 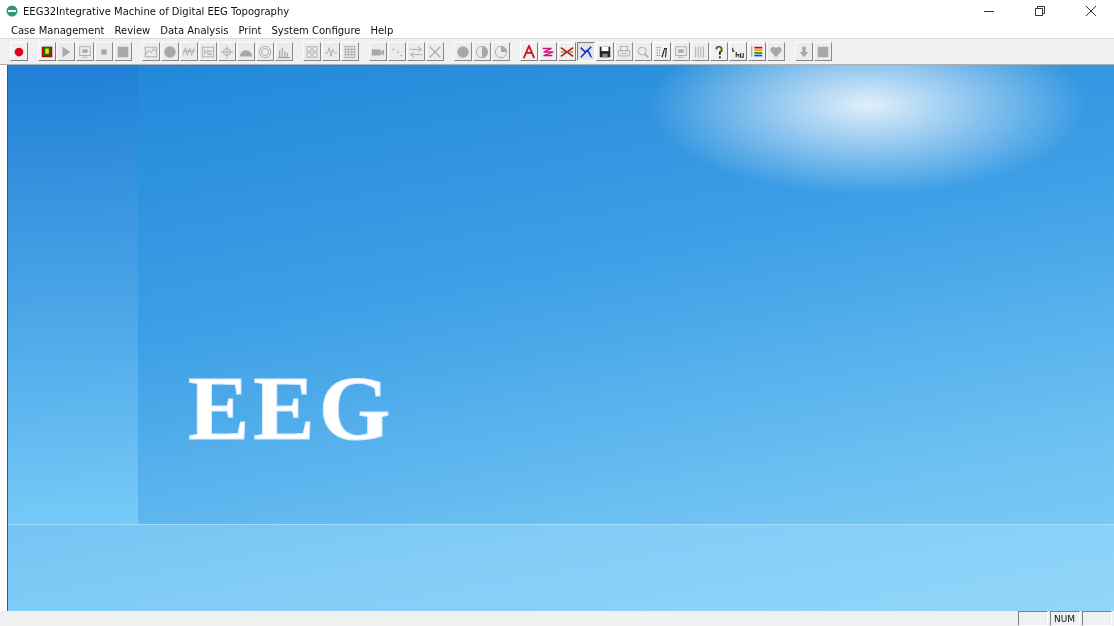 I want to click on frequency-icon, so click(x=208, y=51).